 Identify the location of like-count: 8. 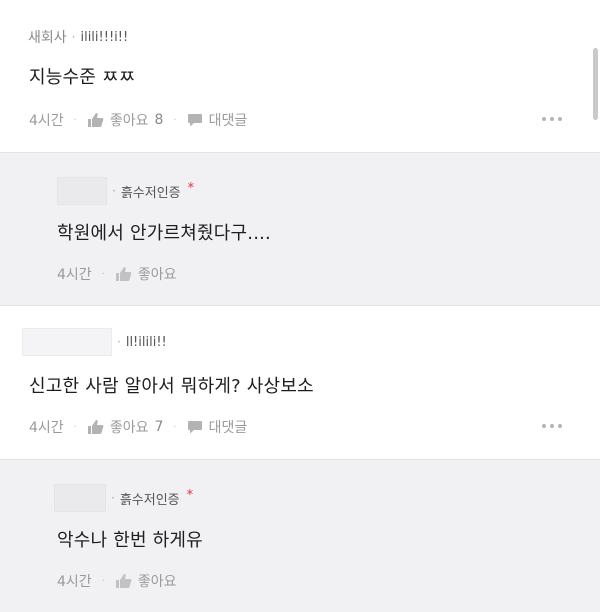
(159, 120).